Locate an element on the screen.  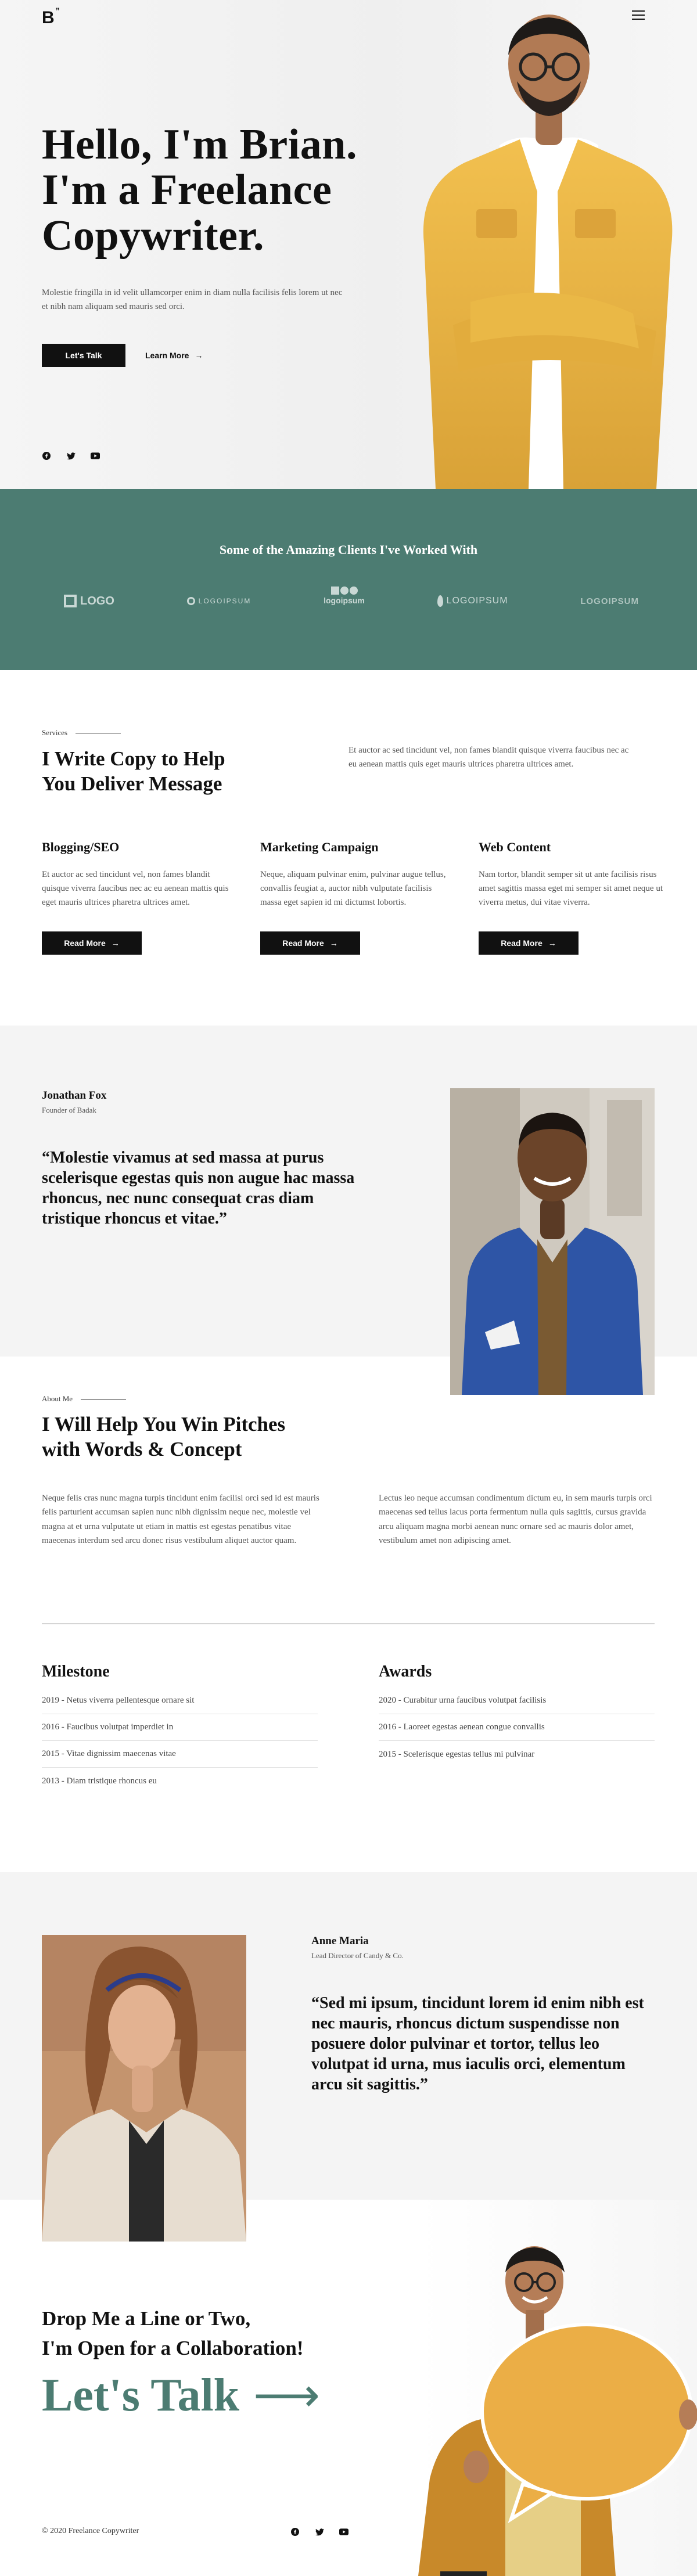
testimonial-author: Jonathan Fox Founder of Badak is located at coordinates (74, 1102).